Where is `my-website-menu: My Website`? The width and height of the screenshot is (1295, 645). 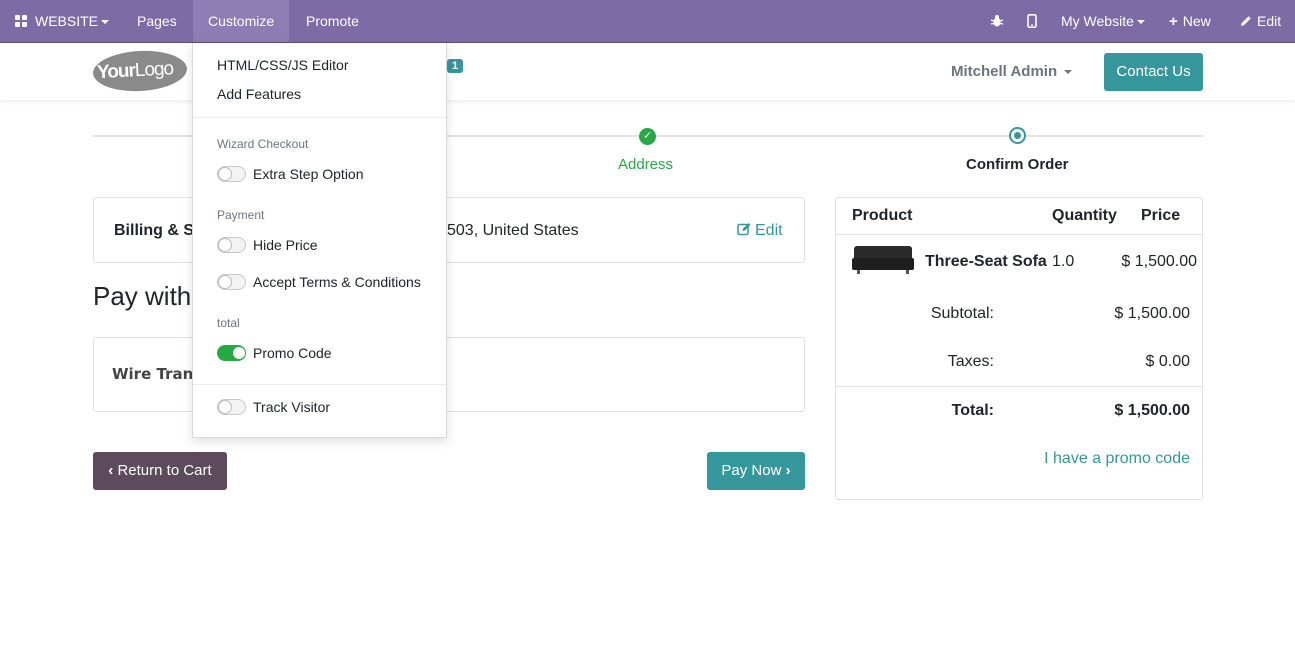 my-website-menu: My Website is located at coordinates (1103, 21).